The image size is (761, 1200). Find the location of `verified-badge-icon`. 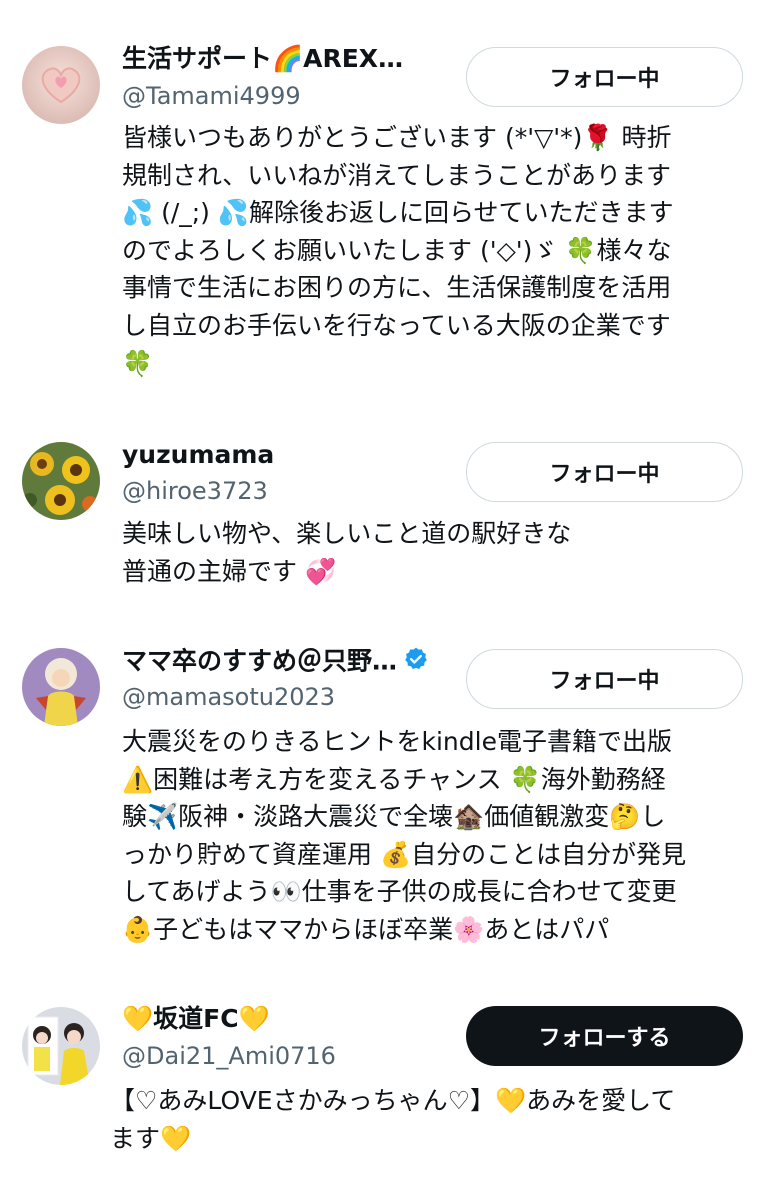

verified-badge-icon is located at coordinates (416, 662).